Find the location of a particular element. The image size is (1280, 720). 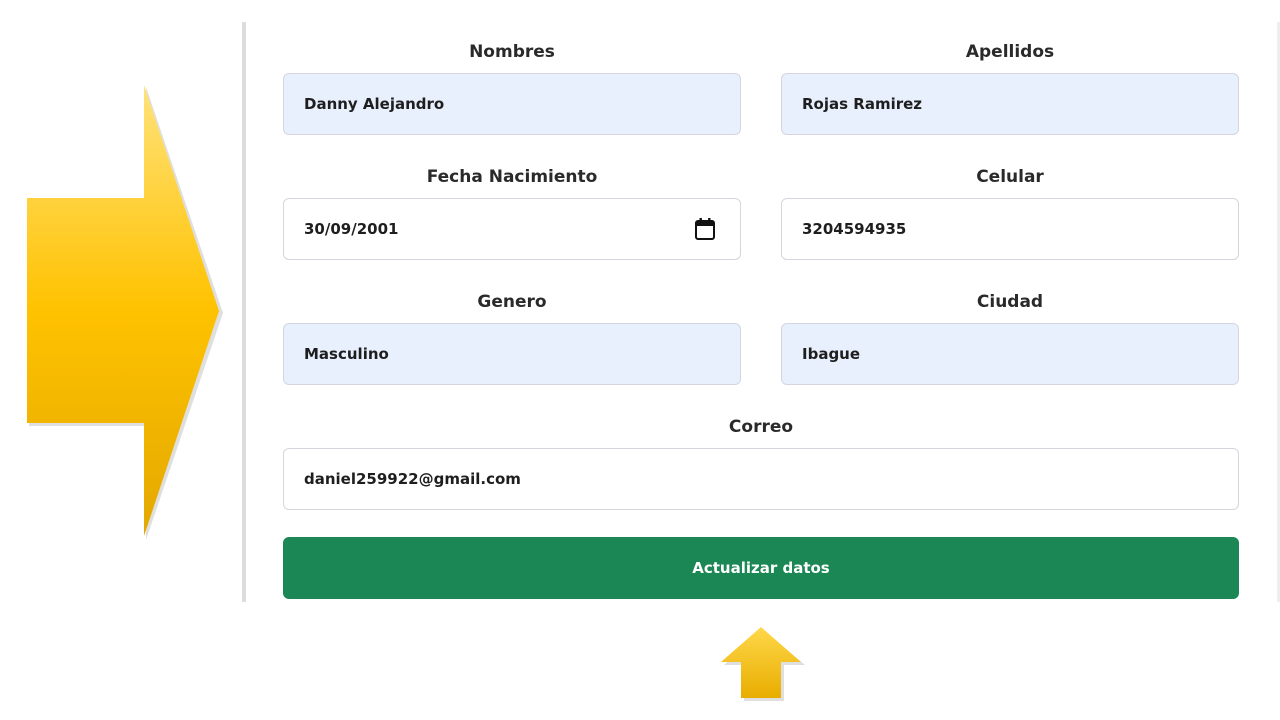

apellidos-label: Apellidos is located at coordinates (1010, 52).